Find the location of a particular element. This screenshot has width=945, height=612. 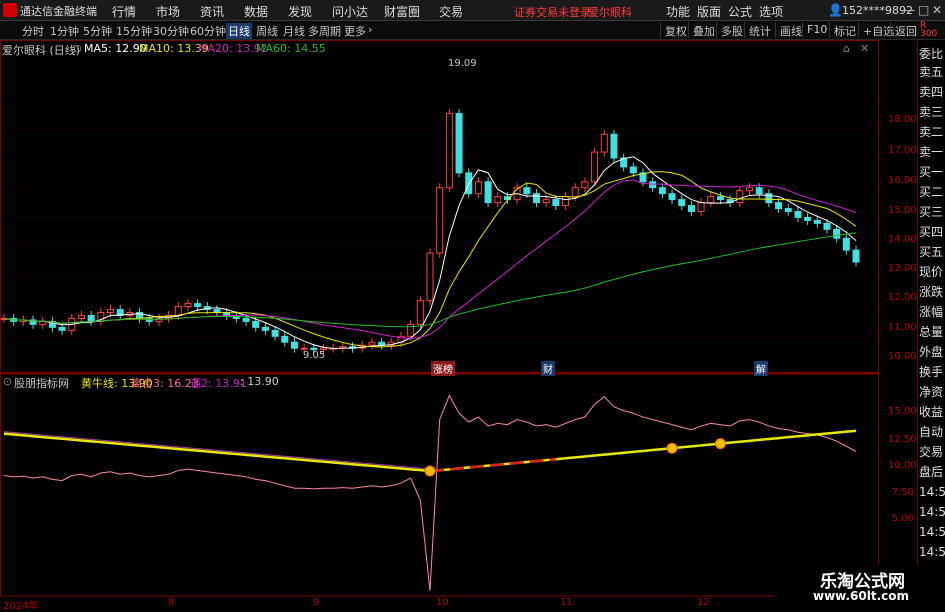

menu-function: 功能 is located at coordinates (678, 11).